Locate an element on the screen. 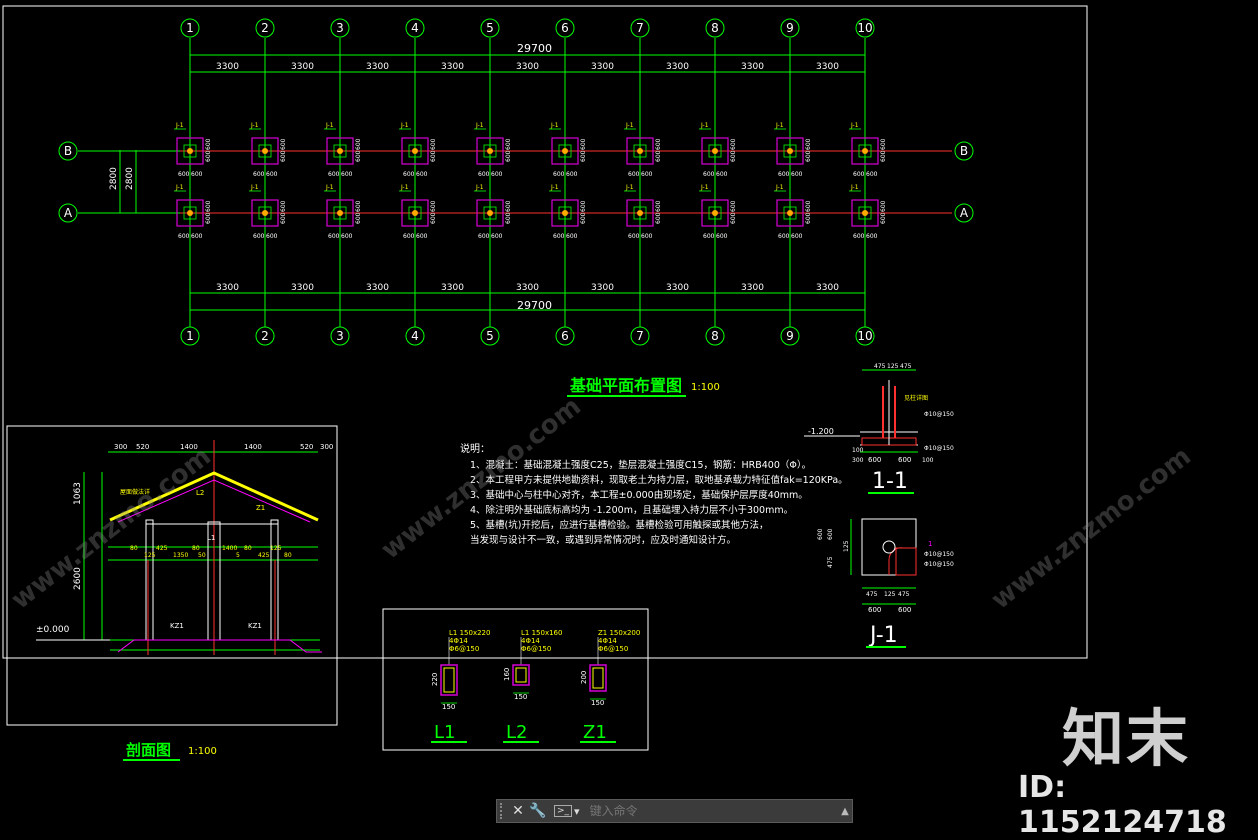 This screenshot has height=840, width=1258. command-prompt-icon: >_ ▾ is located at coordinates (567, 811).